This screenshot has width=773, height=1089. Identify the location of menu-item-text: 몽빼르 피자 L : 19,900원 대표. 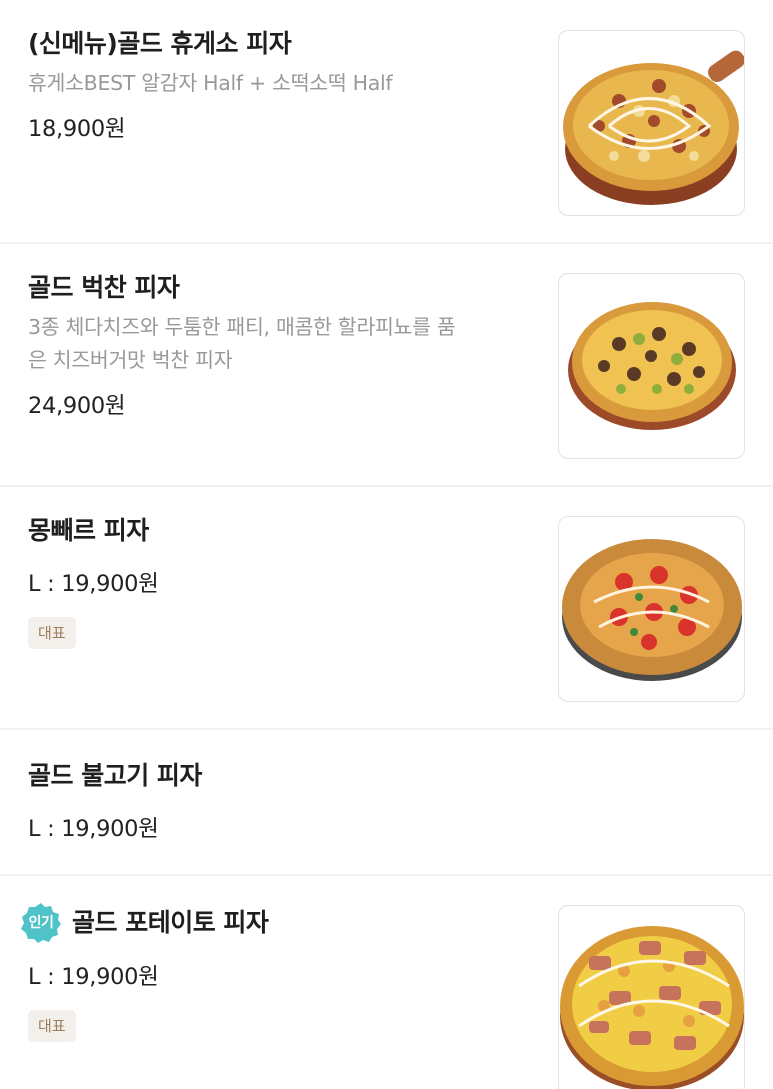
(280, 580).